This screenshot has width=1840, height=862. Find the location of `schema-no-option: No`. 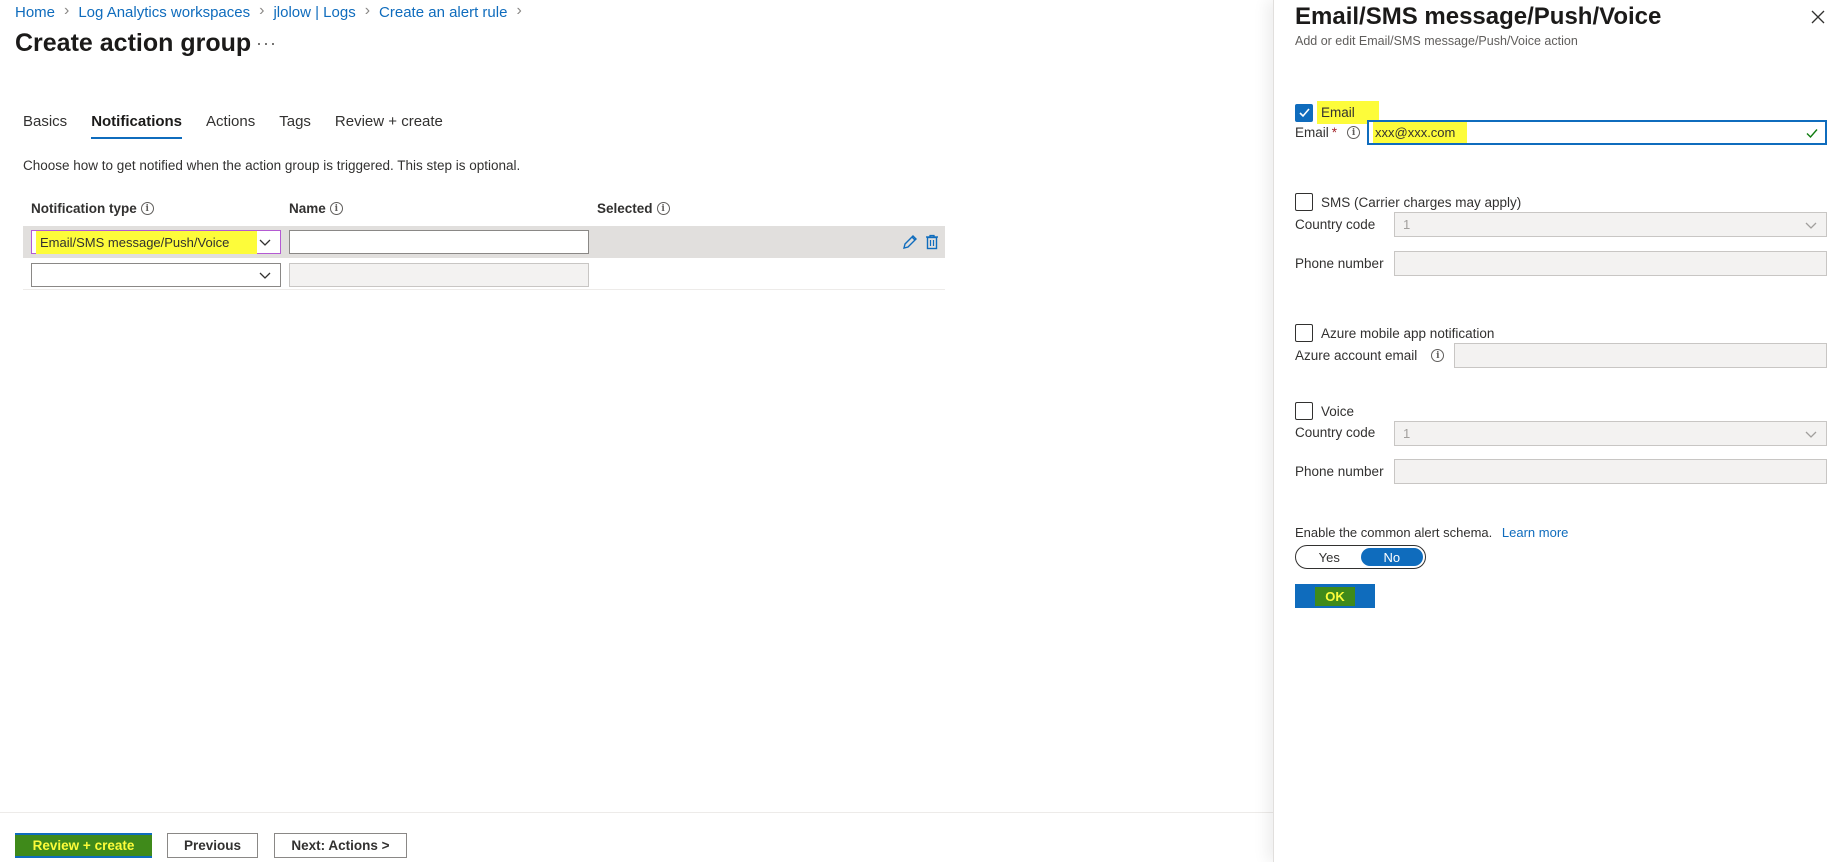

schema-no-option: No is located at coordinates (1391, 557).